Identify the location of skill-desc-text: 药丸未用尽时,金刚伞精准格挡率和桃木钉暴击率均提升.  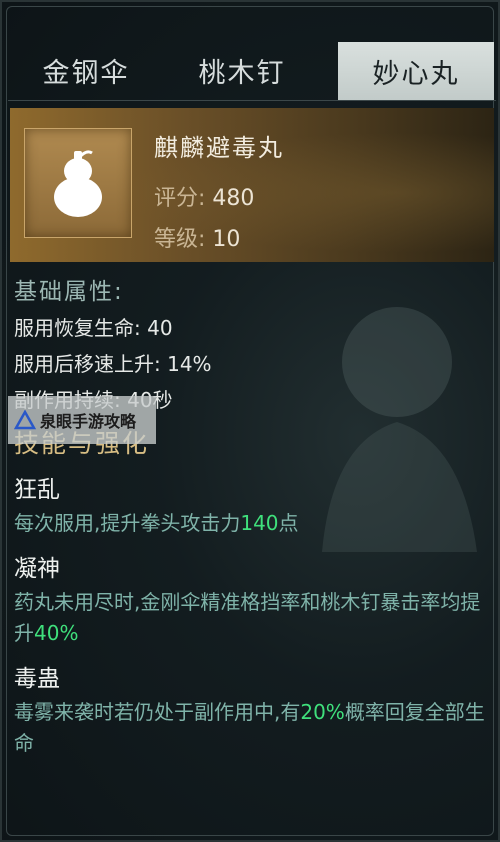
(247, 617).